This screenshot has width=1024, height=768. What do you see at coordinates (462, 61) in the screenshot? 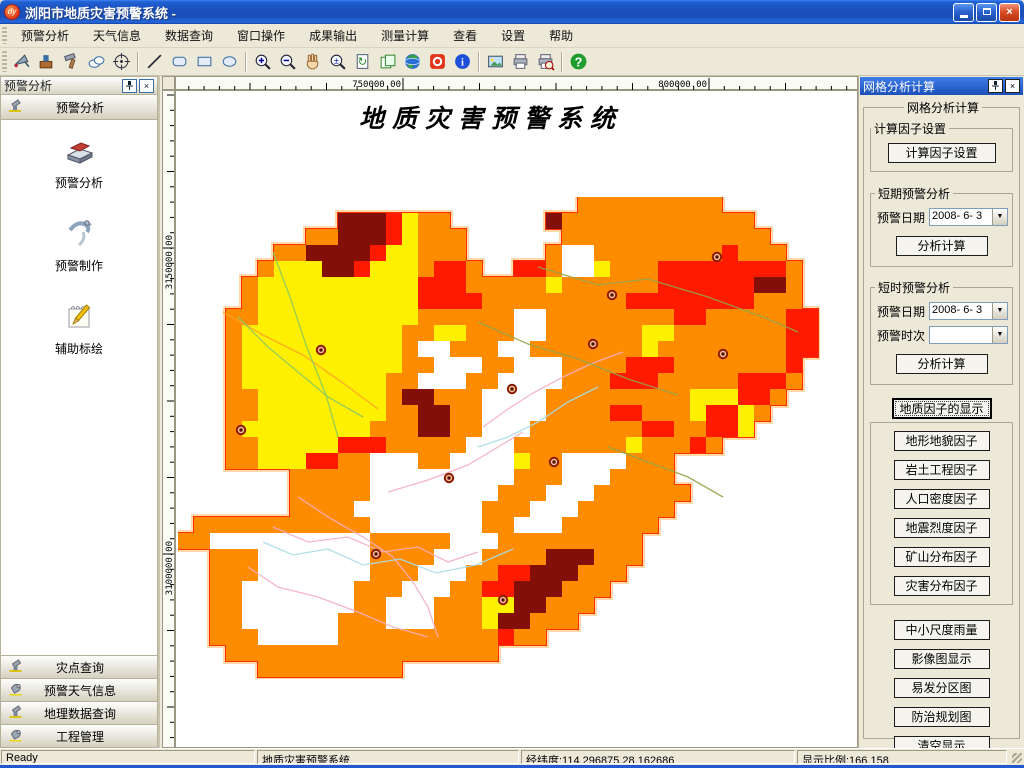
I see `info-icon: i` at bounding box center [462, 61].